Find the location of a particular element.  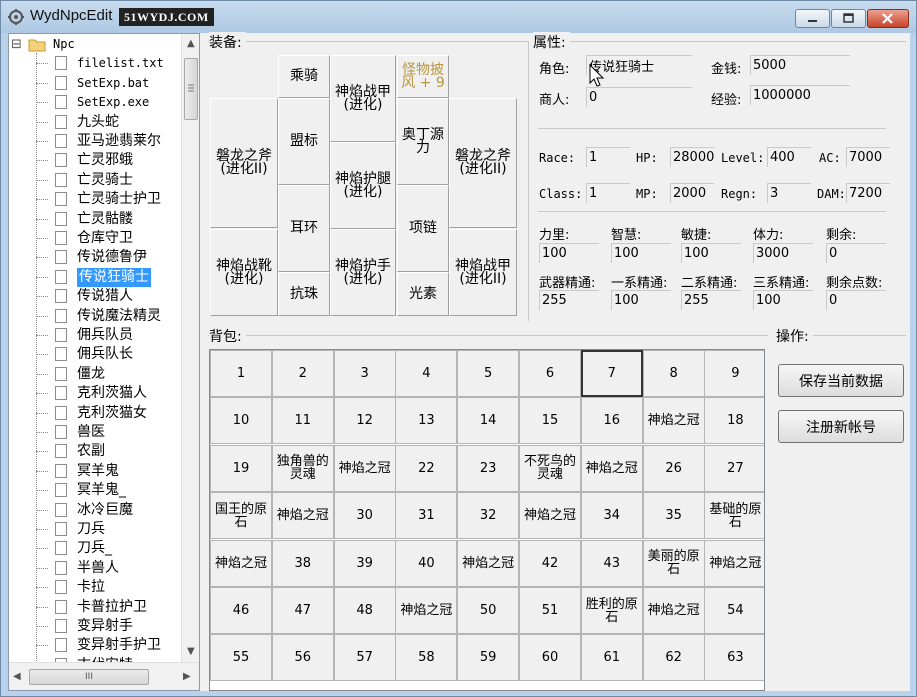

tree-item: 冥羊鬼 is located at coordinates (94, 471).